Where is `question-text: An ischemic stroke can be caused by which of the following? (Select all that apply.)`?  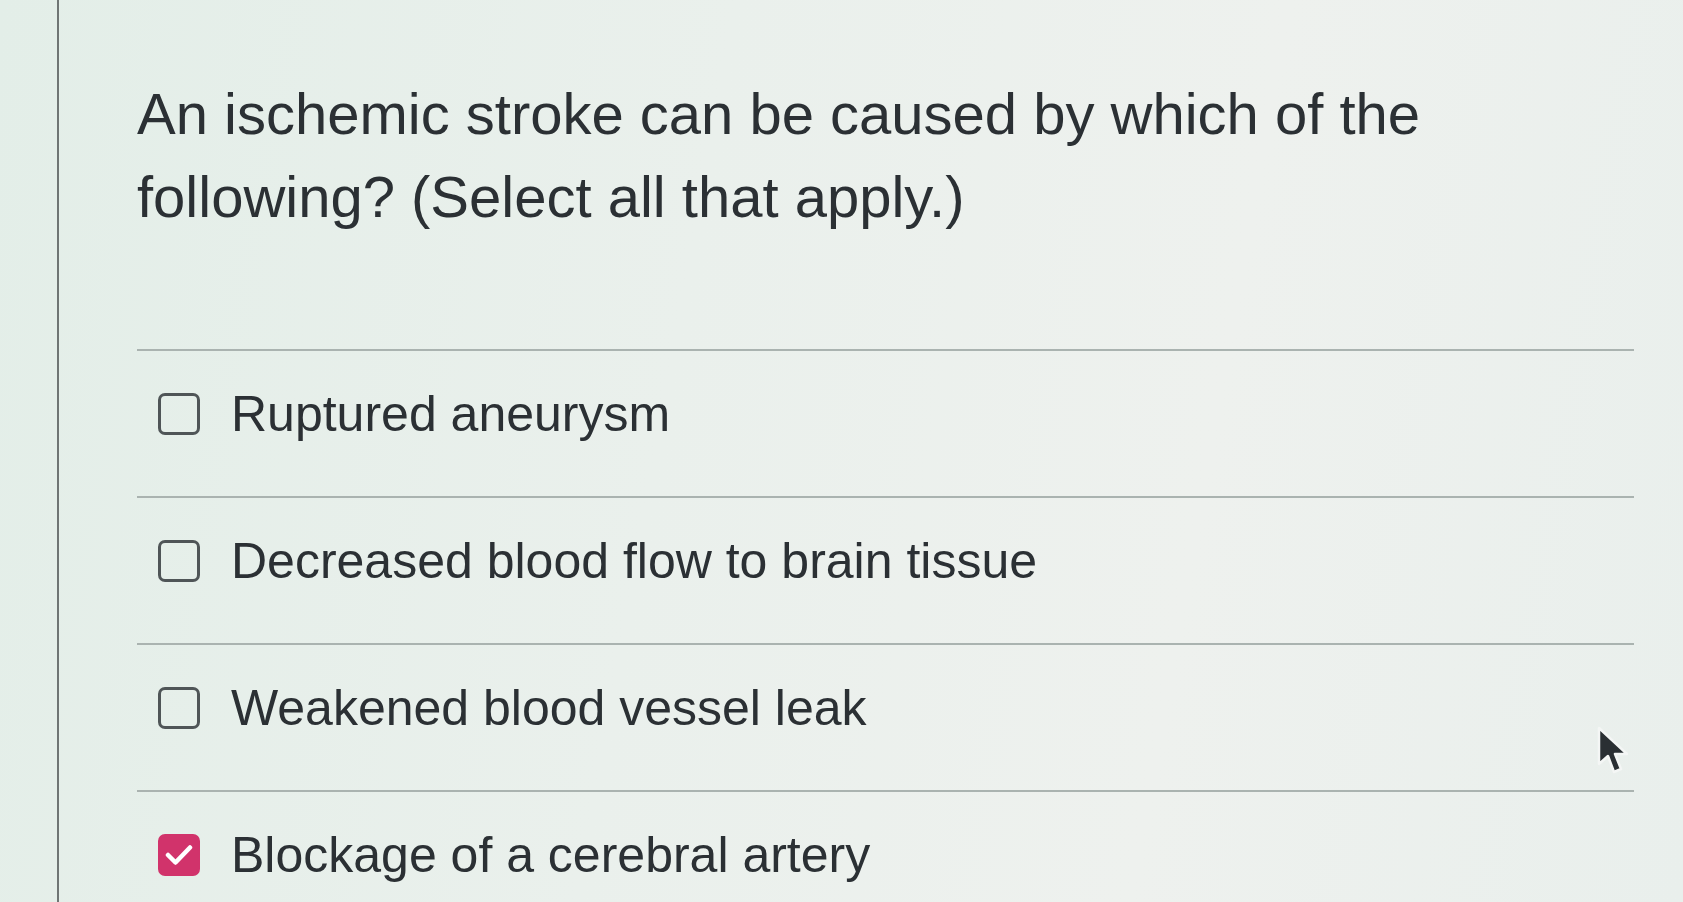 question-text: An ischemic stroke can be caused by which of the following? (Select all that apply.) is located at coordinates (779, 155).